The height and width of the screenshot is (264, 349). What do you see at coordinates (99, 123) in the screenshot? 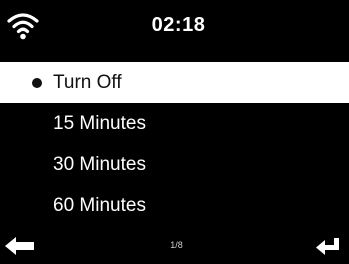
I see `menu-item-label: 15 Minutes` at bounding box center [99, 123].